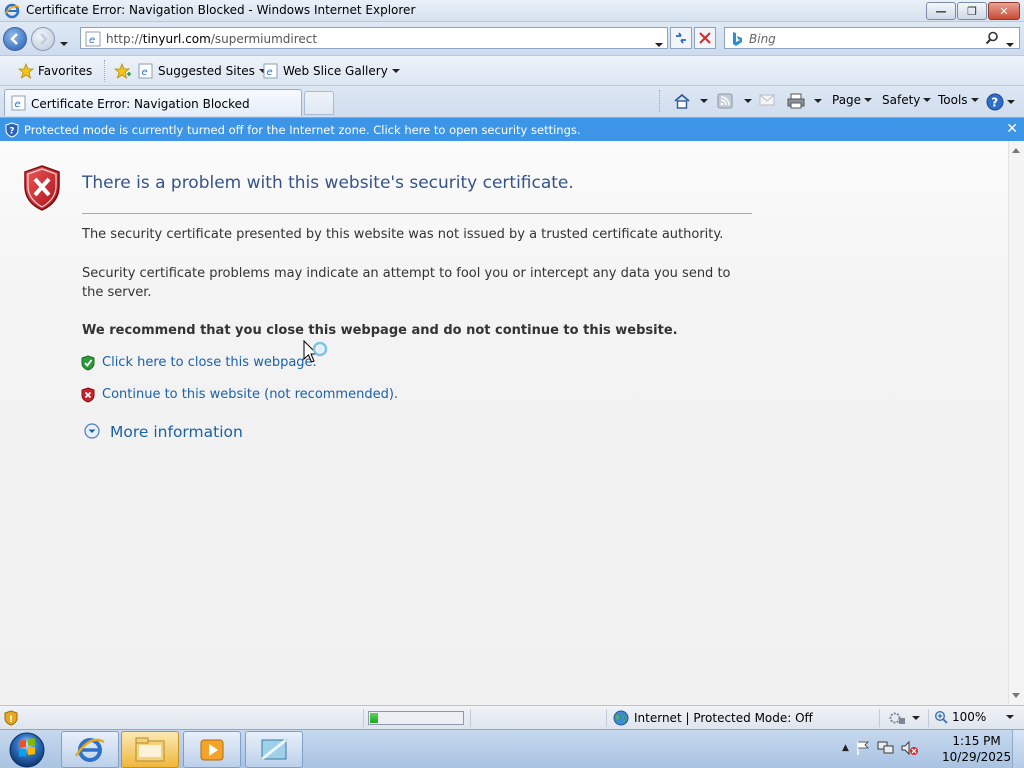 This screenshot has height=768, width=1024. What do you see at coordinates (872, 38) in the screenshot?
I see `search-box: Bing` at bounding box center [872, 38].